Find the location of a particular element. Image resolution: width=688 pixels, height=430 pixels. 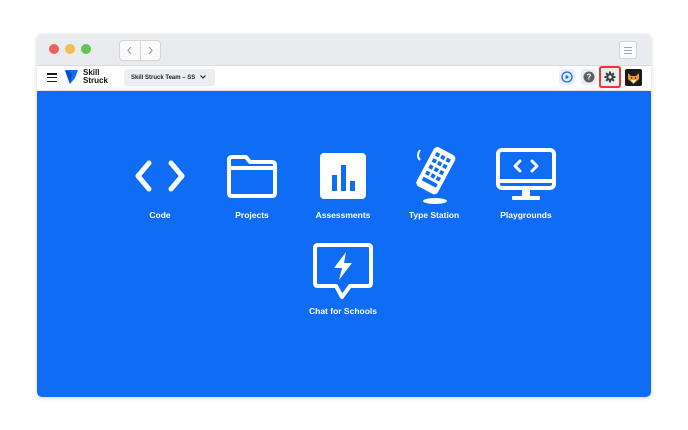

close-window-button is located at coordinates (54, 49).